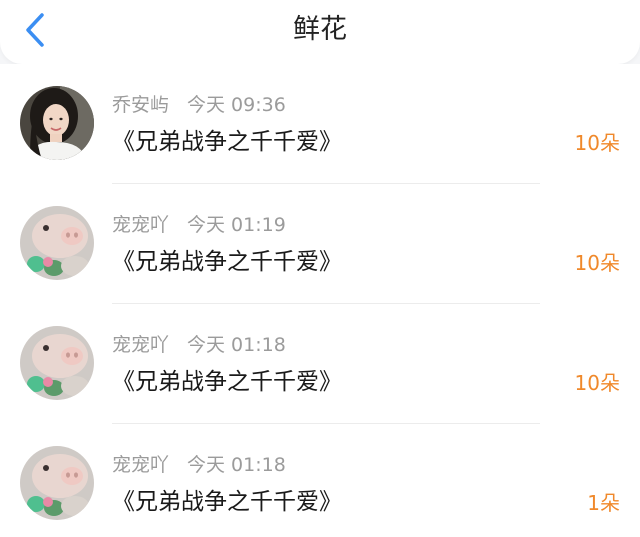 Image resolution: width=640 pixels, height=537 pixels. I want to click on navigation-bar: 鲜花, so click(320, 32).